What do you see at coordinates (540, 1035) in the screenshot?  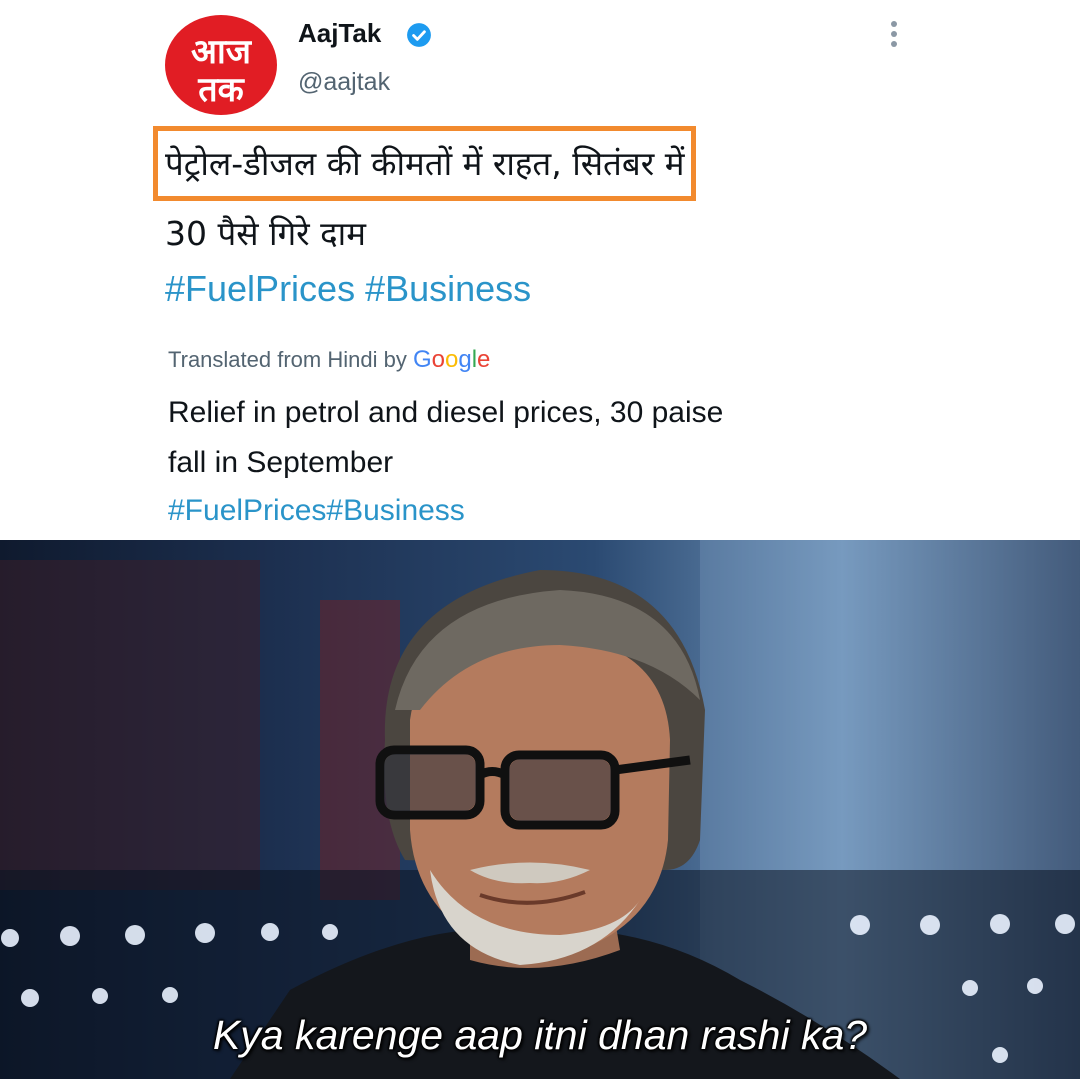 I see `meme-caption: Kya karenge aap itni dhan rashi ka?` at bounding box center [540, 1035].